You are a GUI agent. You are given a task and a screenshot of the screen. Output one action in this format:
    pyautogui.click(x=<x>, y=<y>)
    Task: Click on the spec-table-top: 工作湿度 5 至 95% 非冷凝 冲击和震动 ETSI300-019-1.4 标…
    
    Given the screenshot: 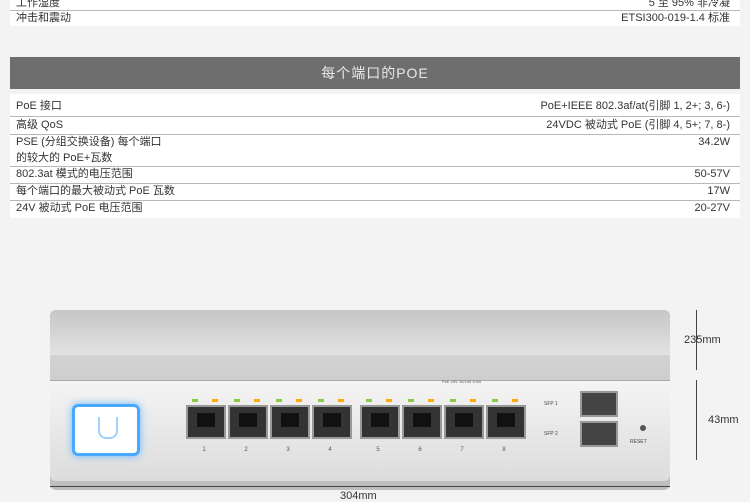 What is the action you would take?
    pyautogui.click(x=375, y=13)
    